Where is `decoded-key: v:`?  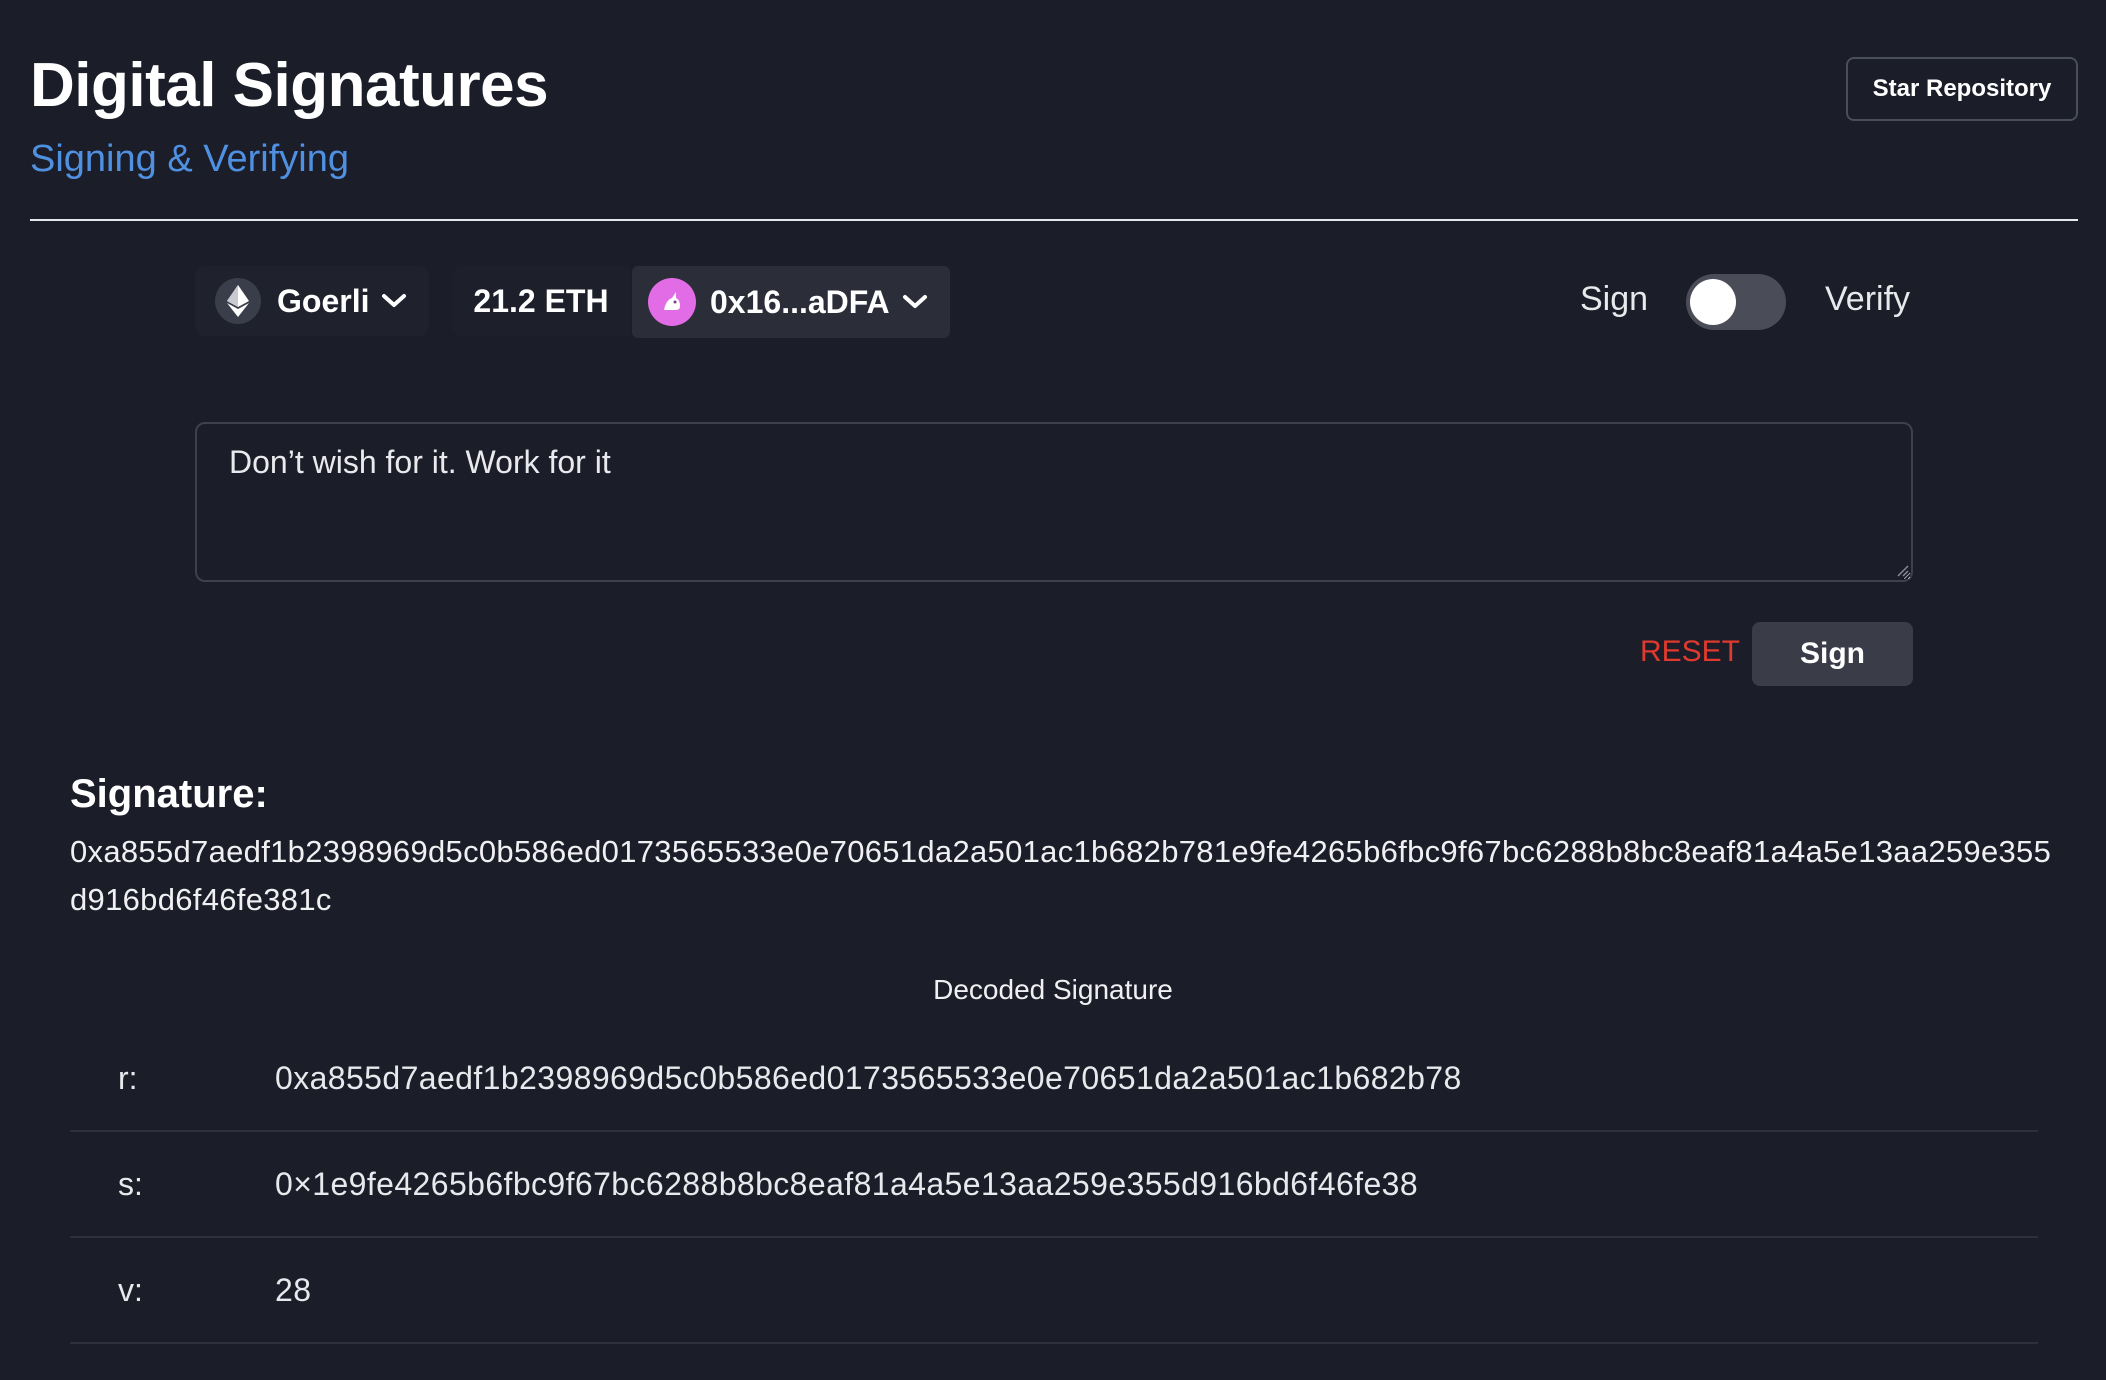 decoded-key: v: is located at coordinates (130, 1289).